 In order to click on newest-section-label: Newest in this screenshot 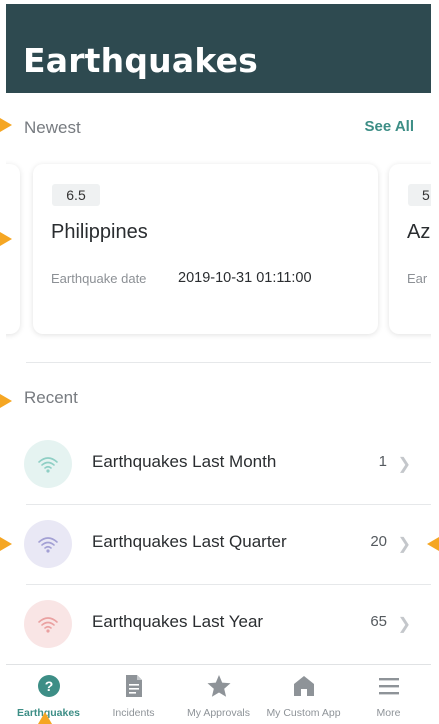, I will do `click(52, 127)`.